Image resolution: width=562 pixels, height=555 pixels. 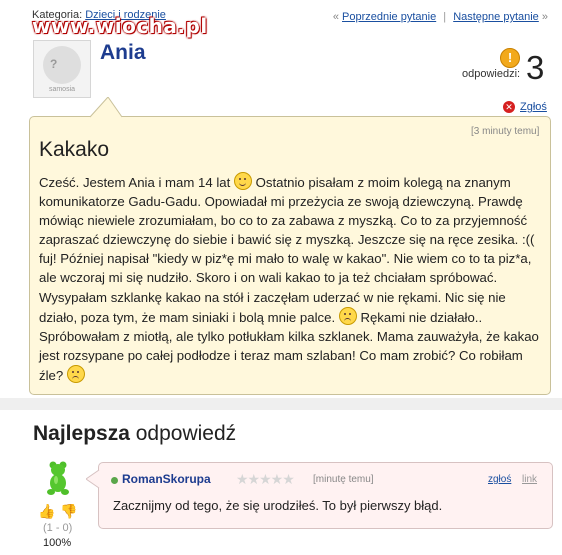 I want to click on next-question-link: Następne pytanie, so click(x=496, y=17).